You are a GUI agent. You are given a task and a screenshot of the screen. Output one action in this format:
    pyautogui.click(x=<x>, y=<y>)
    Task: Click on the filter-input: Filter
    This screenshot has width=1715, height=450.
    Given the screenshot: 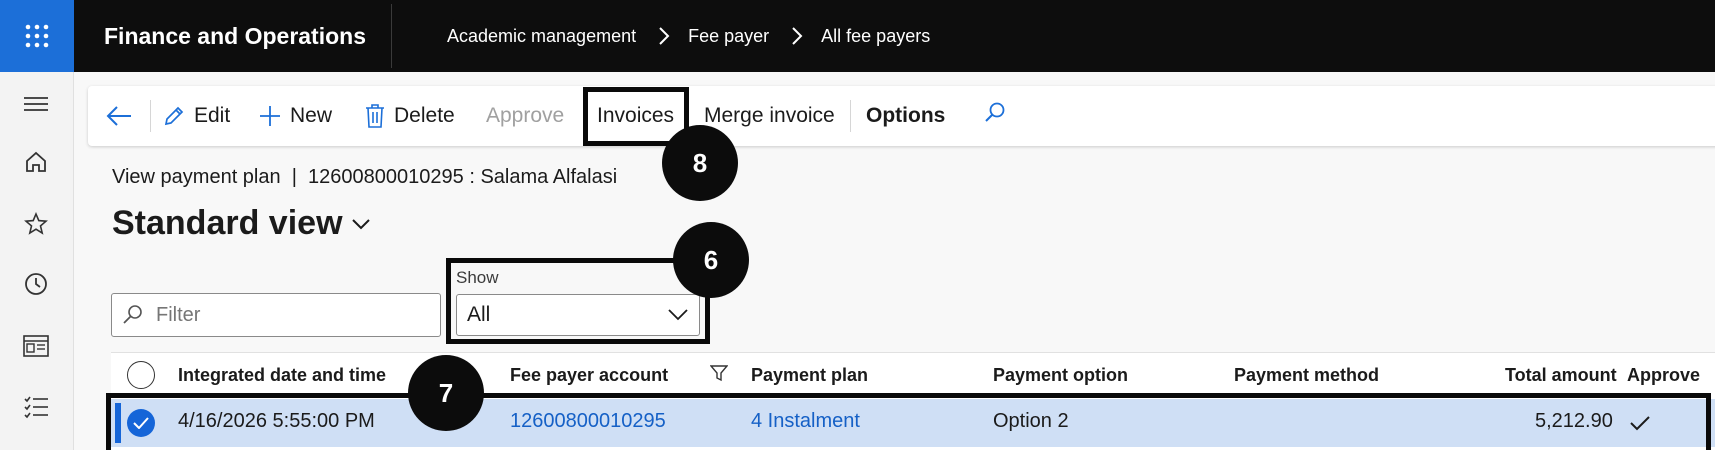 What is the action you would take?
    pyautogui.click(x=276, y=315)
    